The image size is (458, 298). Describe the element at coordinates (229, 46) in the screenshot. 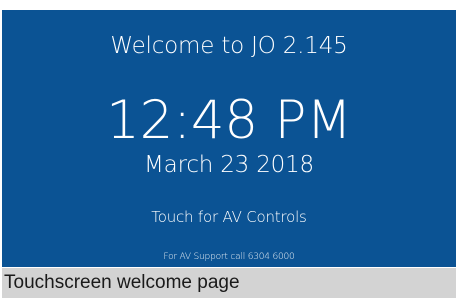

I see `welcome-title: Welcome to JO 2.145` at that location.